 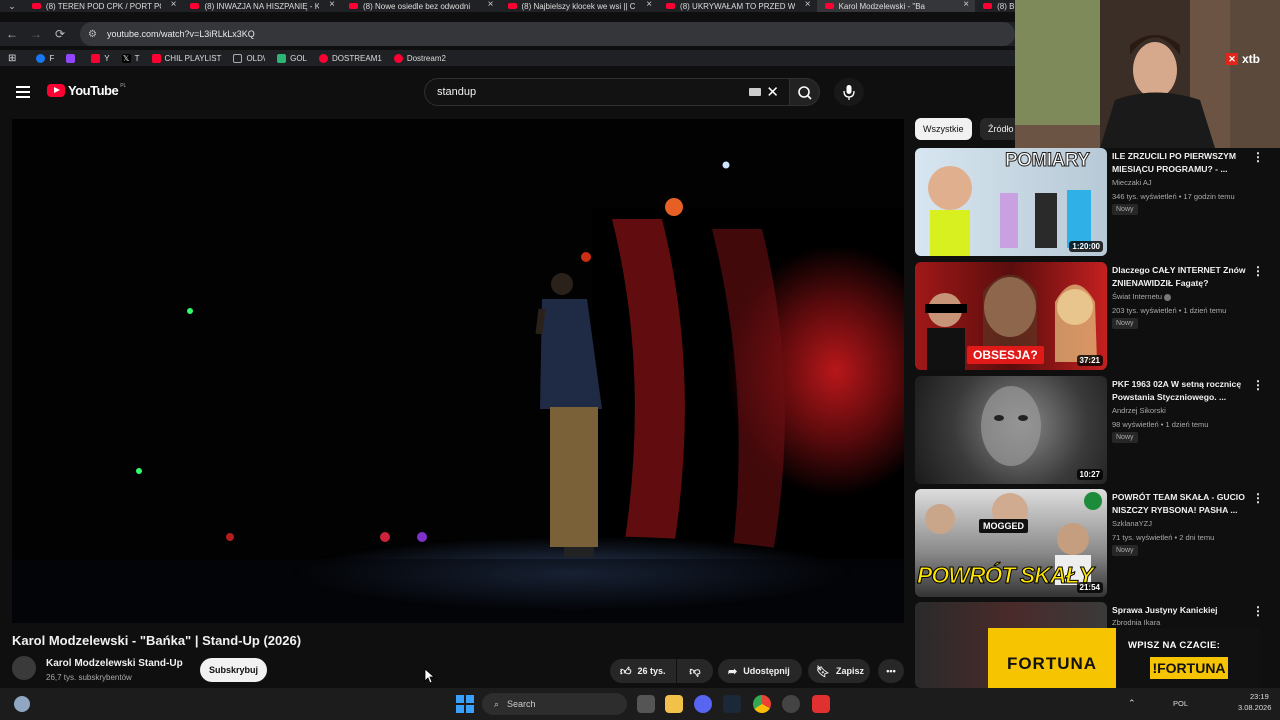 What do you see at coordinates (12, 58) in the screenshot?
I see `apps-icon: ⊞` at bounding box center [12, 58].